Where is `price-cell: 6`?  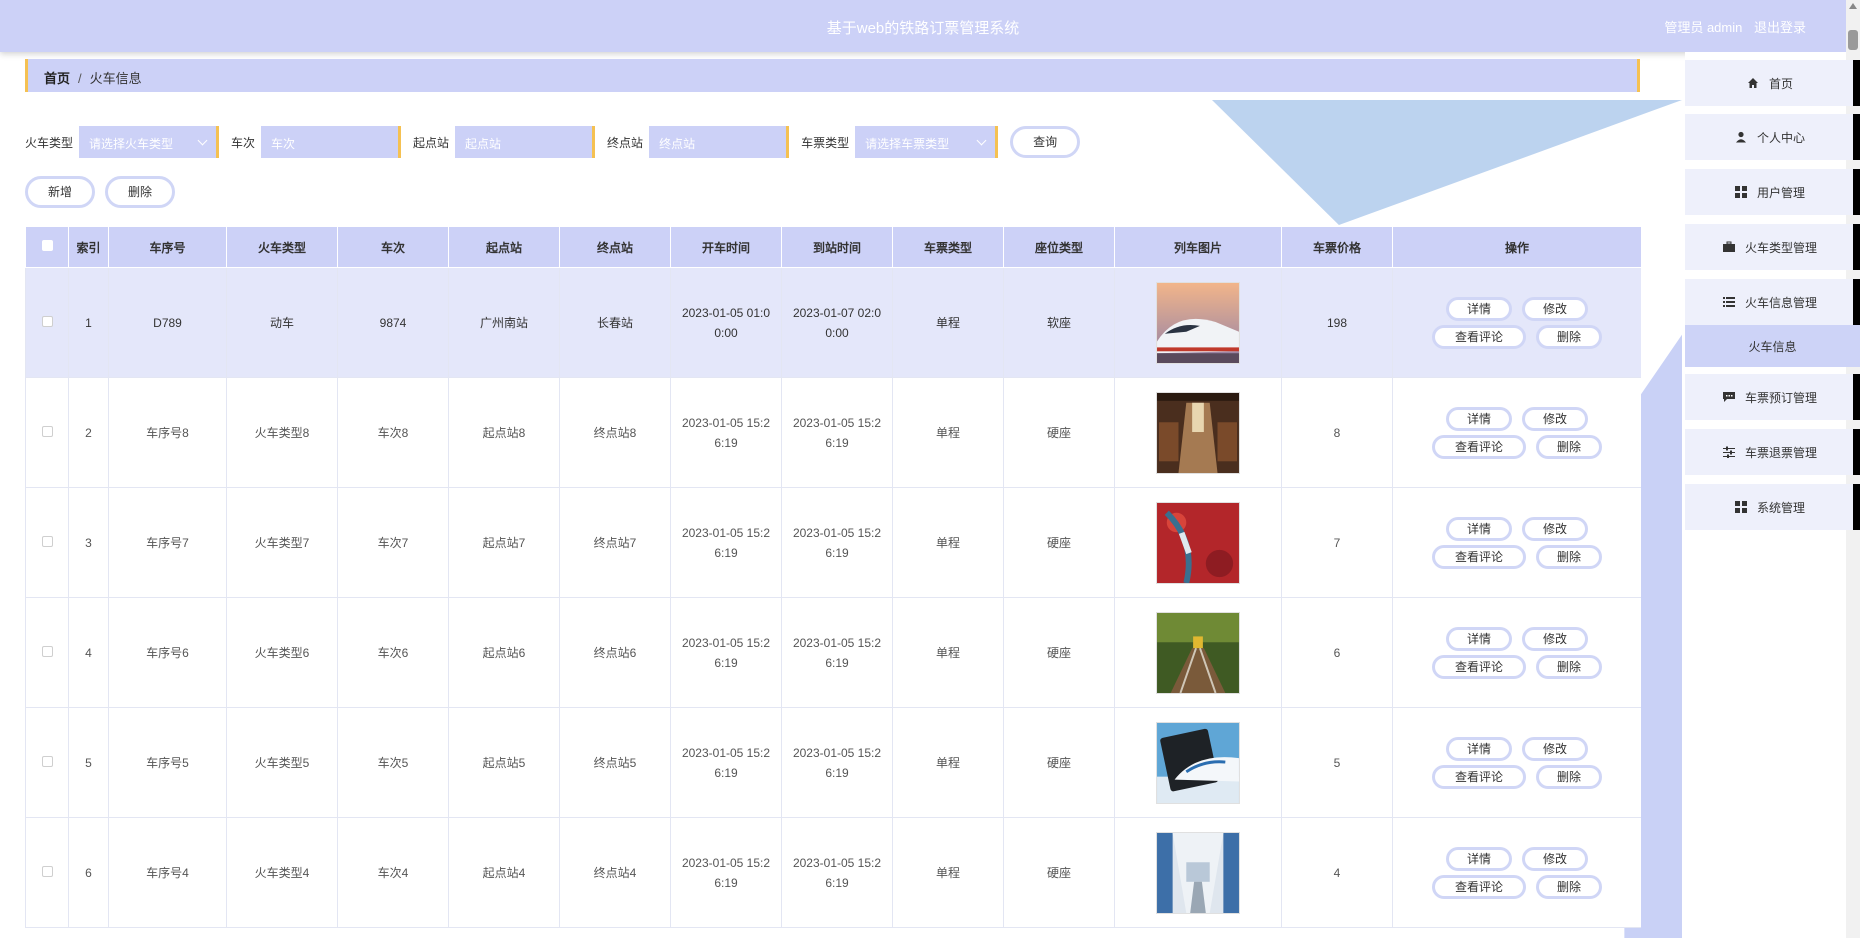 price-cell: 6 is located at coordinates (1337, 652).